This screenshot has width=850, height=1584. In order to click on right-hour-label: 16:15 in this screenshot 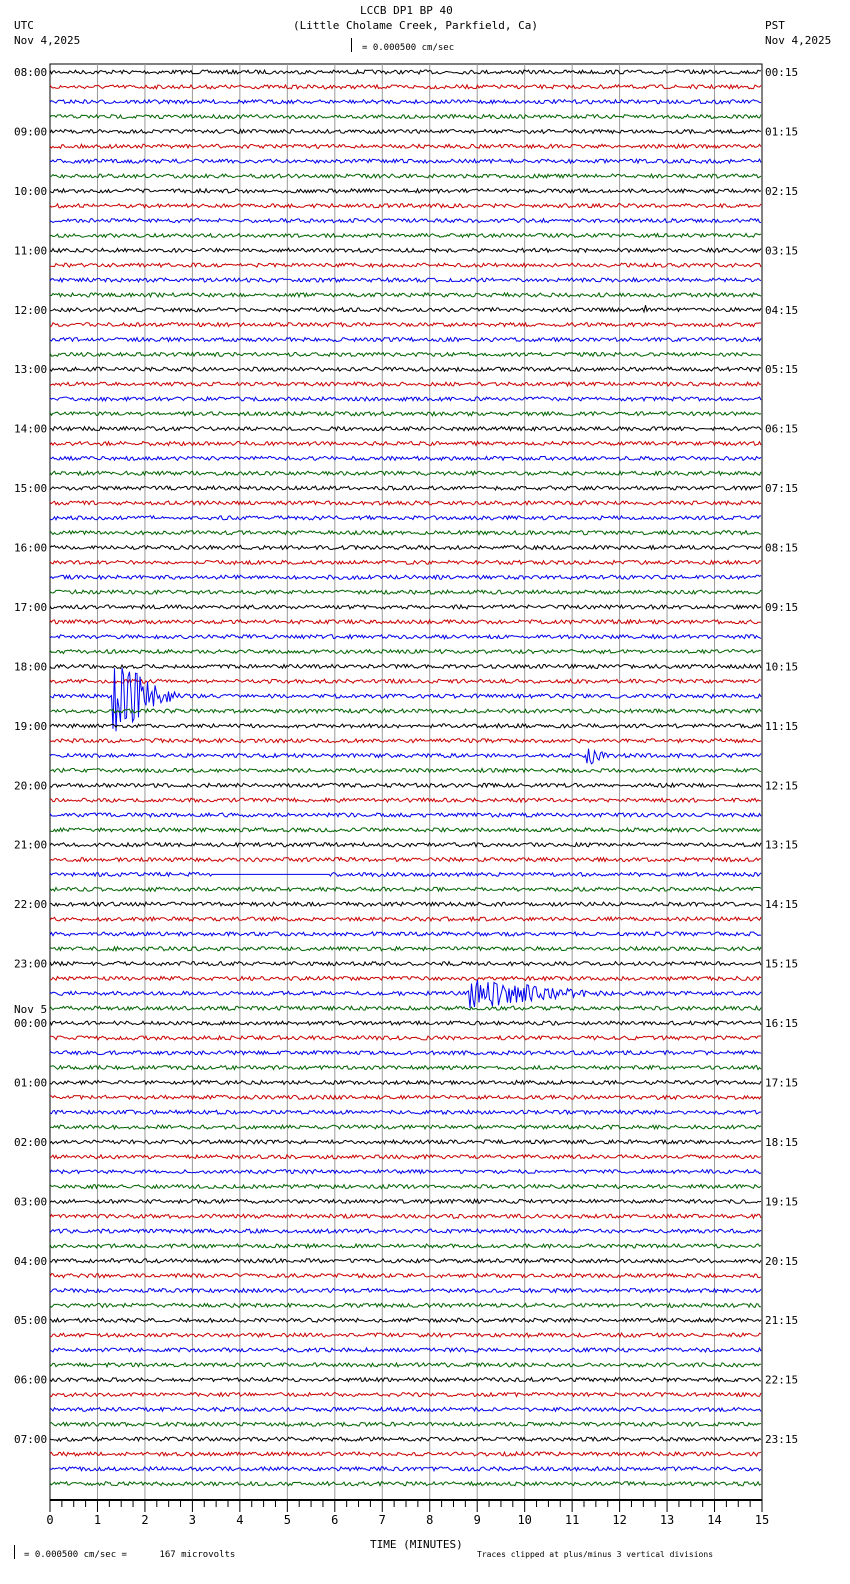, I will do `click(781, 1023)`.